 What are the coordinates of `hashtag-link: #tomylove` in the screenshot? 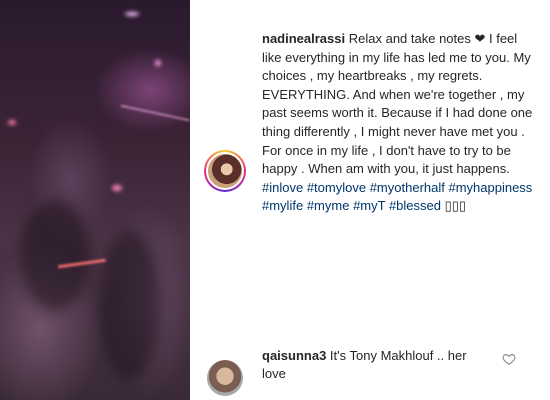 It's located at (336, 187).